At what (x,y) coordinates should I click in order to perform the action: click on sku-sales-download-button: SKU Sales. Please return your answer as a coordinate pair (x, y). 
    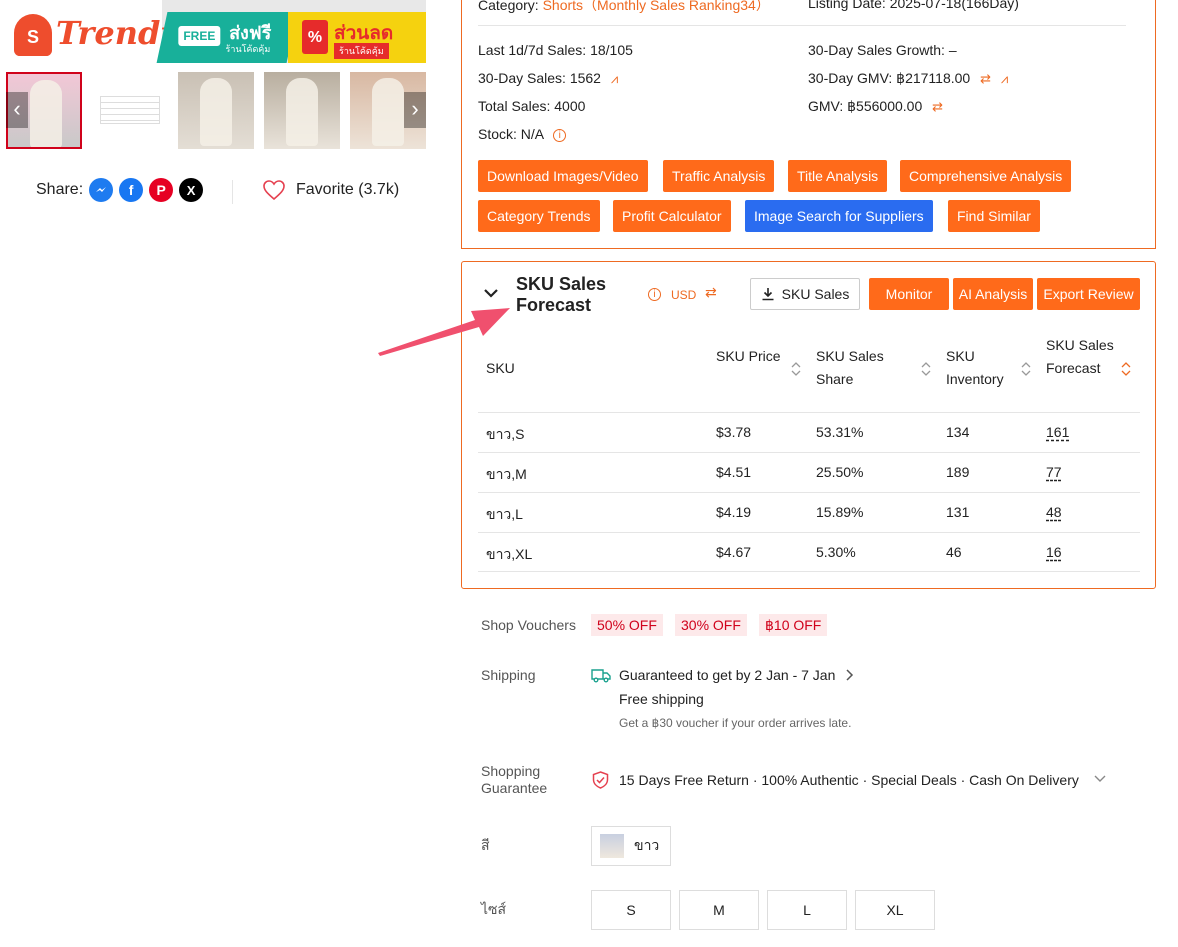
    Looking at the image, I should click on (805, 294).